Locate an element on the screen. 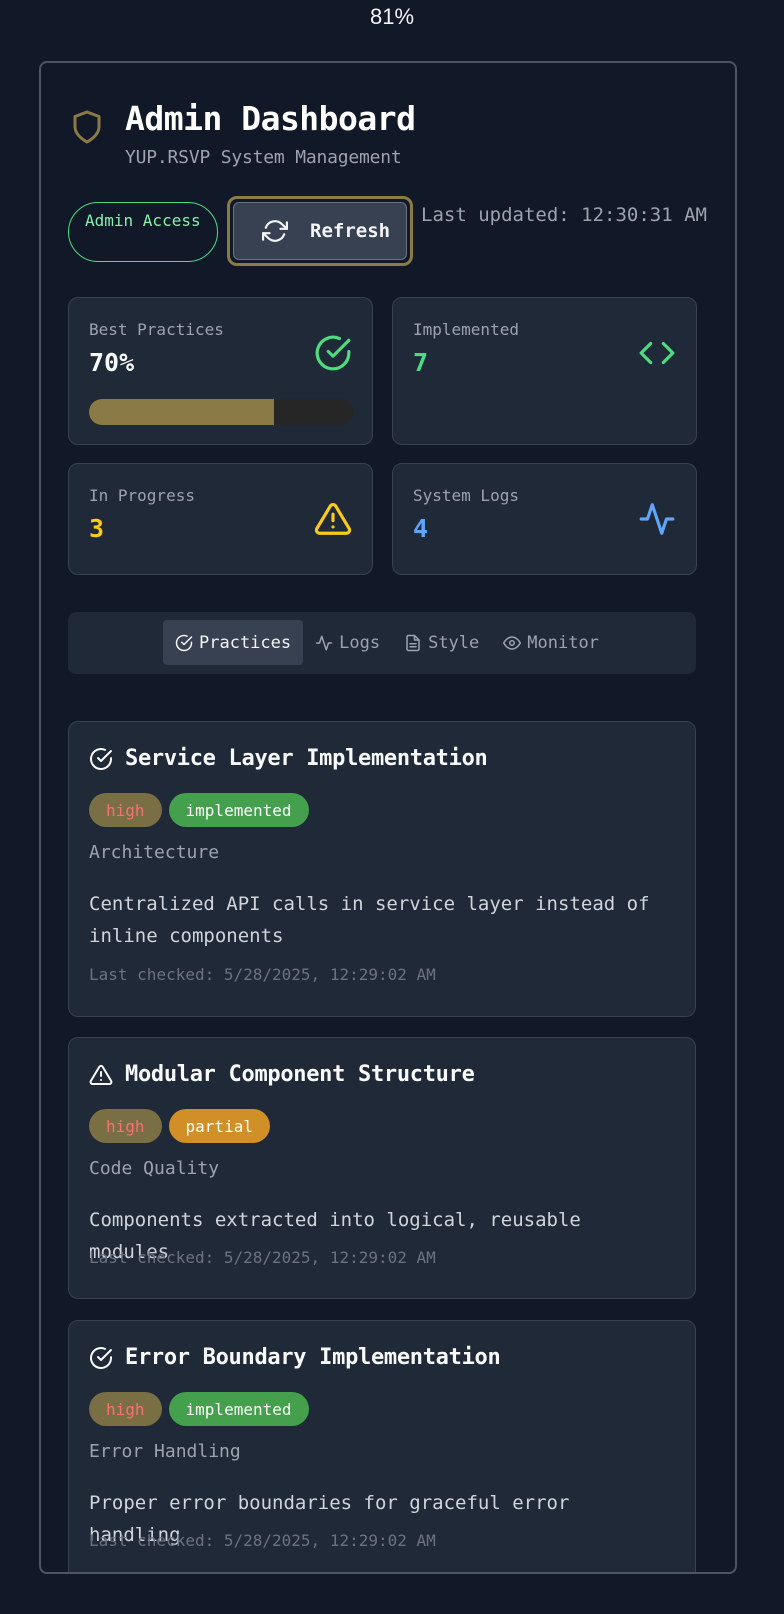 This screenshot has height=1614, width=784. in-progress-card: In Progress 3 is located at coordinates (220, 519).